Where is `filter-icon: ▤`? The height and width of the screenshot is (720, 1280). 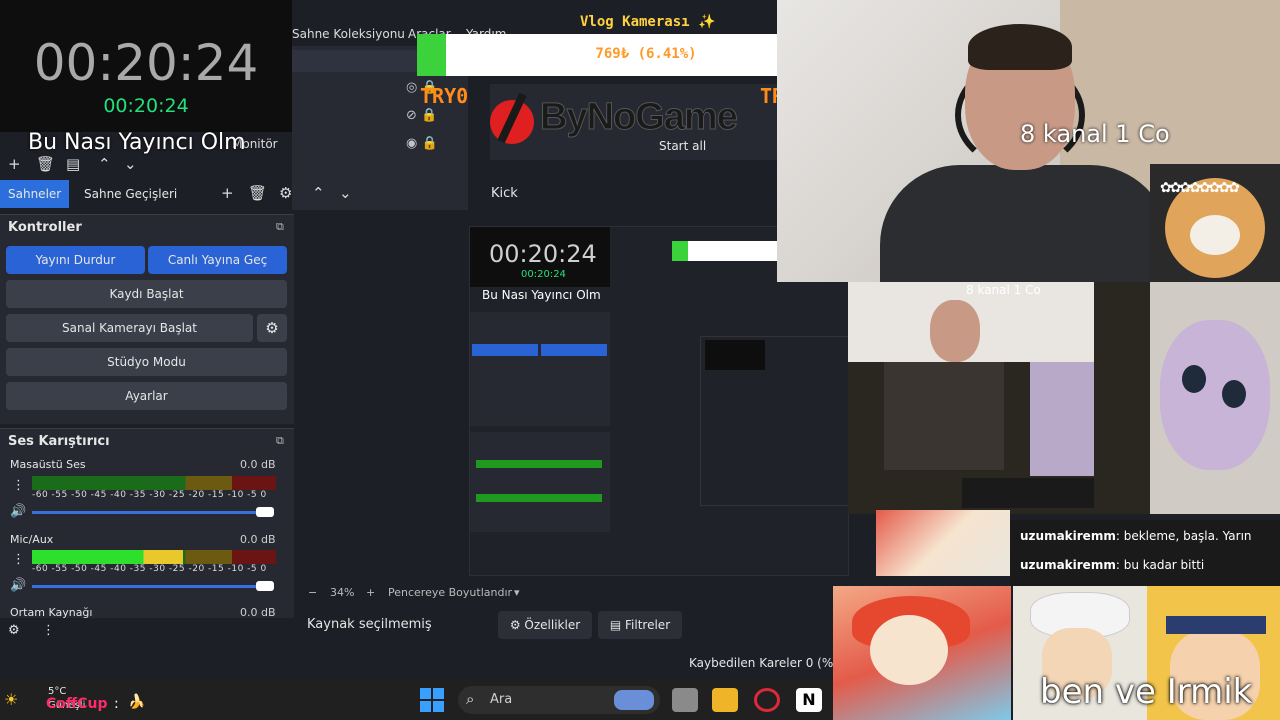
filter-icon: ▤ is located at coordinates (617, 625).